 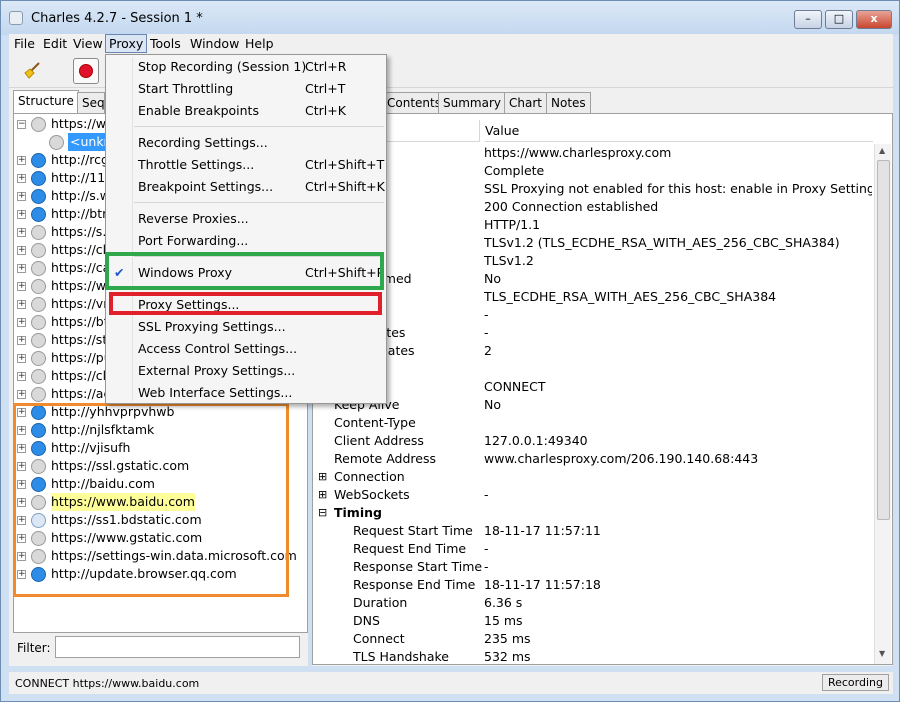 What do you see at coordinates (165, 43) in the screenshot?
I see `menu-tools: Tools` at bounding box center [165, 43].